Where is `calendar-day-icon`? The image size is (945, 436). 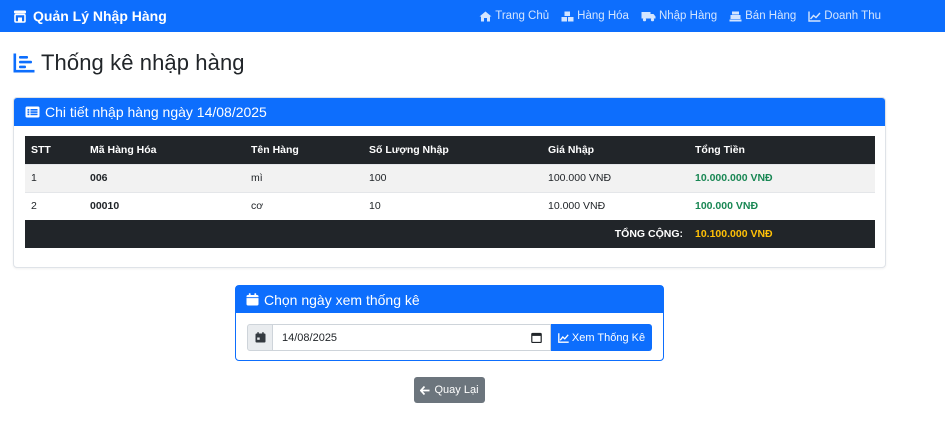 calendar-day-icon is located at coordinates (260, 337).